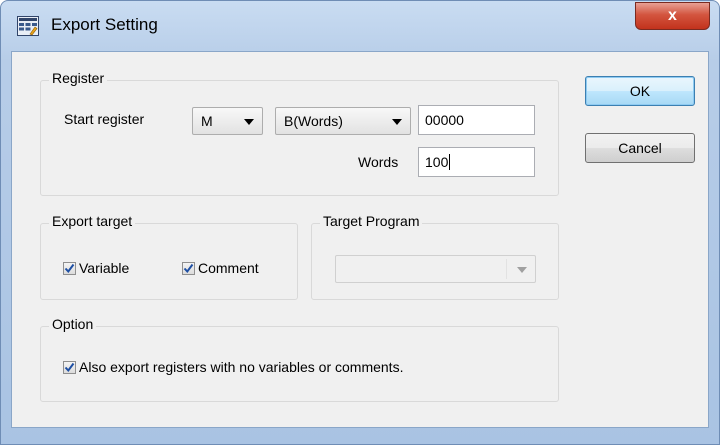 This screenshot has width=720, height=445. Describe the element at coordinates (437, 162) in the screenshot. I see `words-value: 100` at that location.